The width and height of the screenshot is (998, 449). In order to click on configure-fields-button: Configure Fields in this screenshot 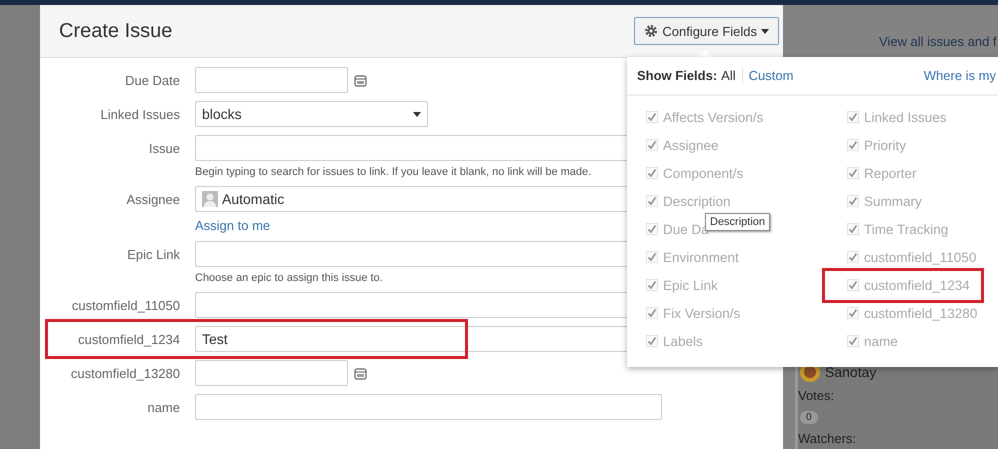, I will do `click(706, 31)`.